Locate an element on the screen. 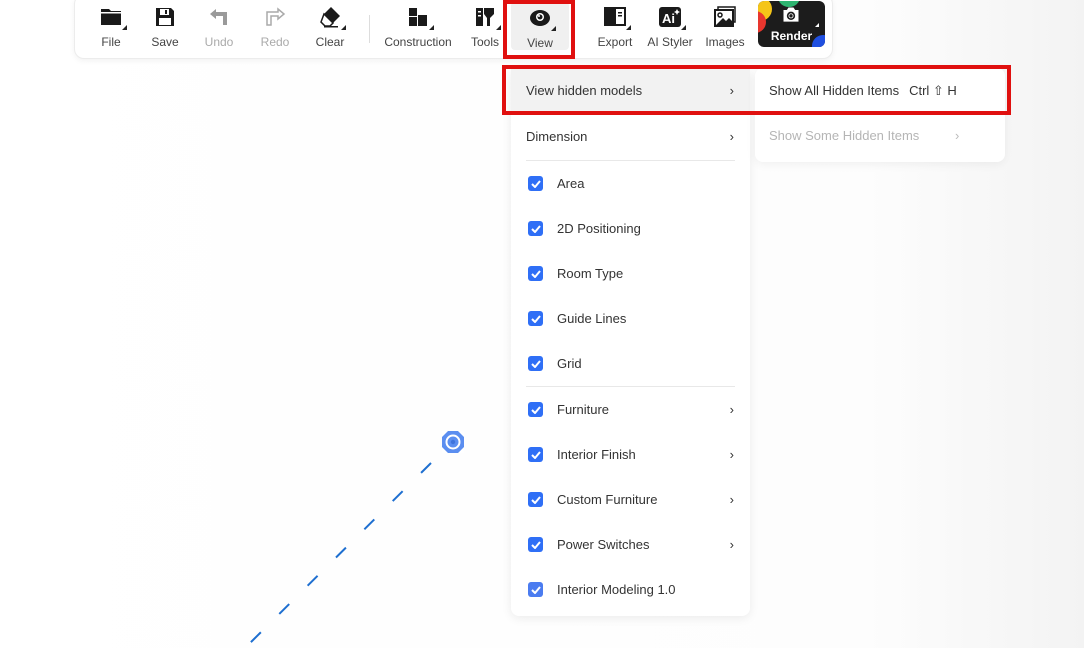 The image size is (1084, 648). ai-styler-button: Ai AI Styler is located at coordinates (670, 27).